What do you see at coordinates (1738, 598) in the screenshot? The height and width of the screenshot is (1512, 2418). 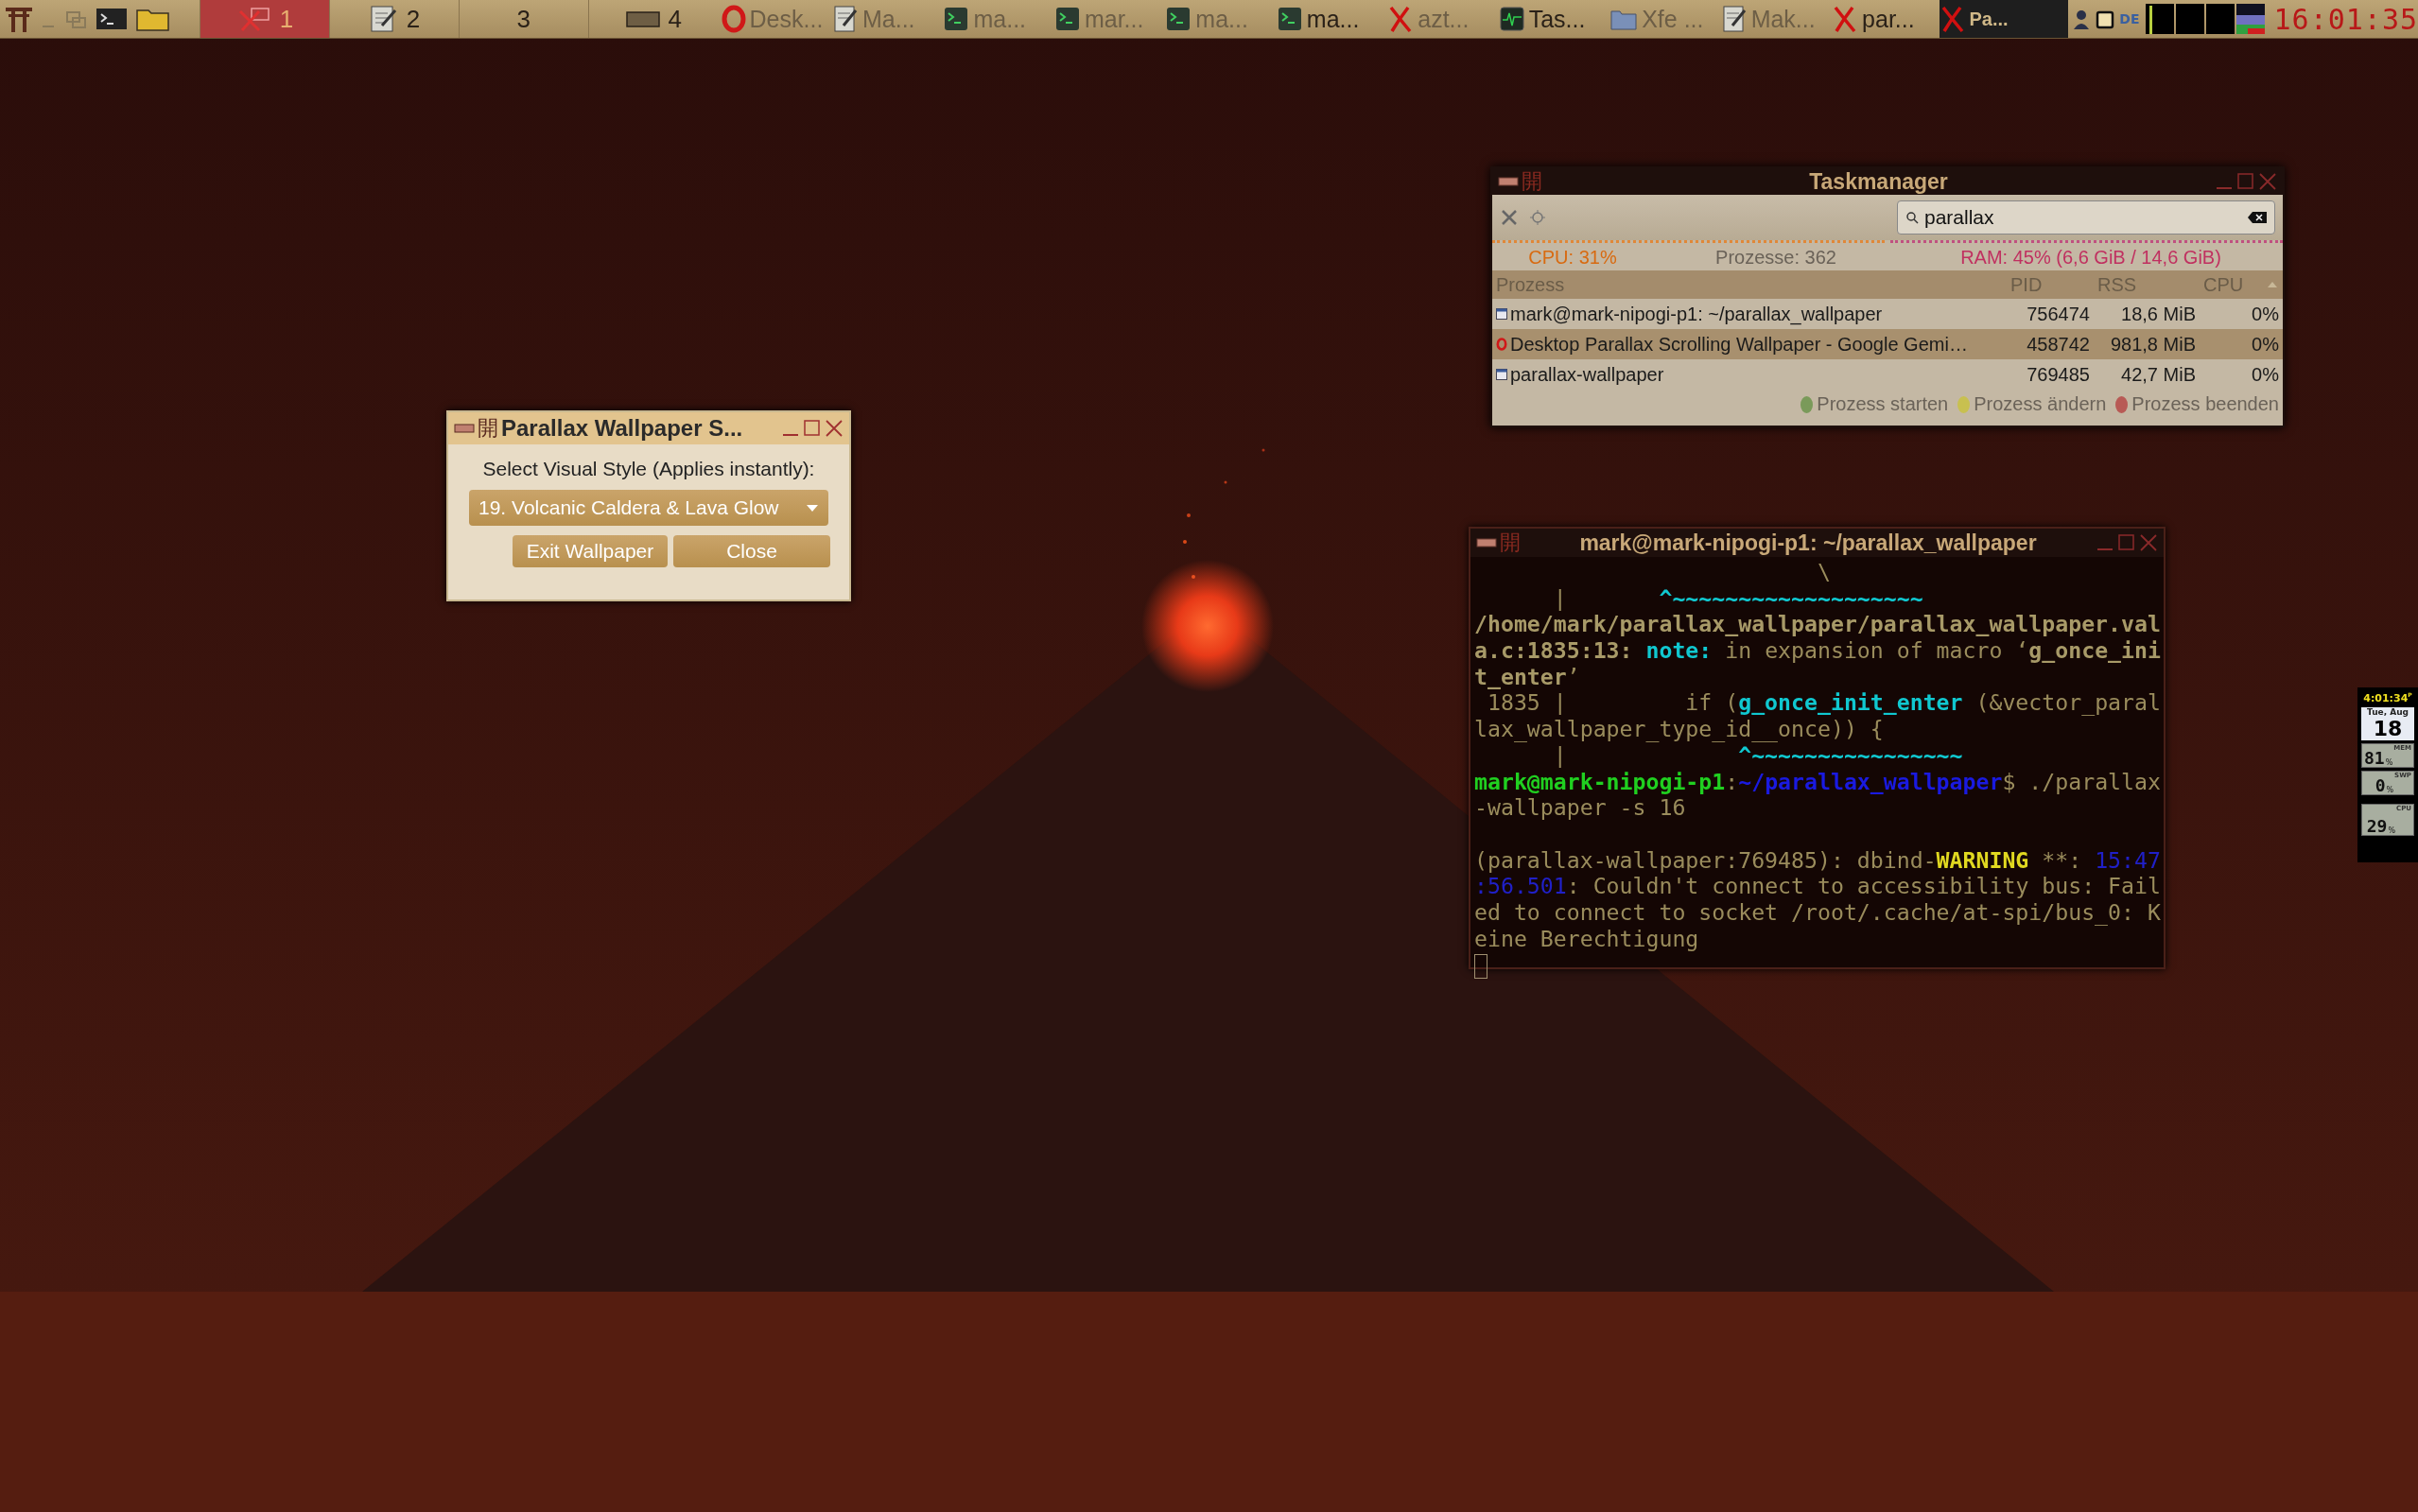 I see `terminal-line: | ^~~~~~~~~~~~~~~~~~~~` at bounding box center [1738, 598].